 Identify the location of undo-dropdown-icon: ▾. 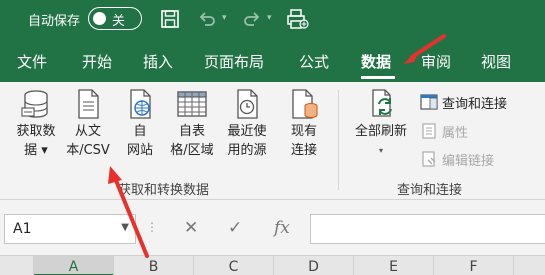
(224, 18).